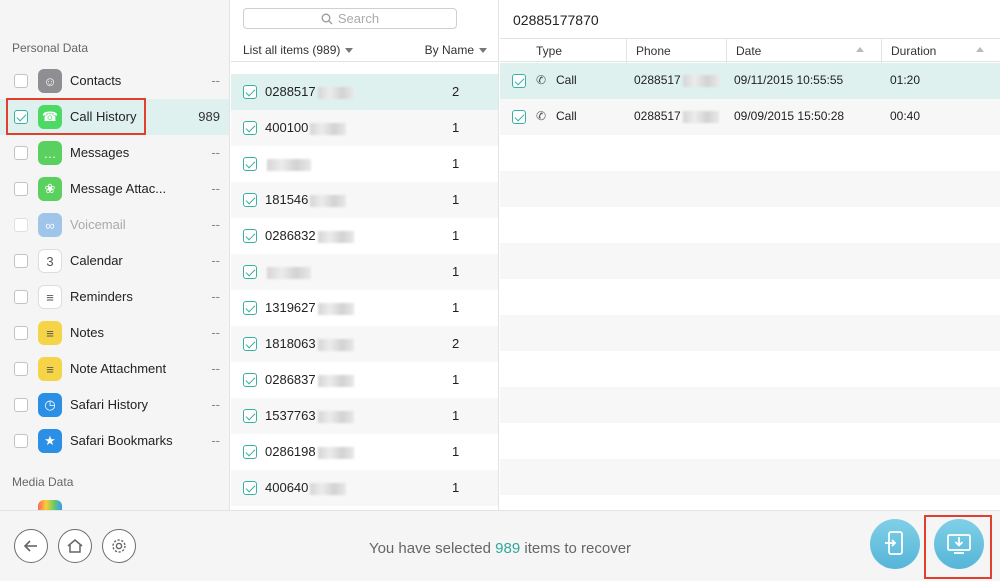  I want to click on voicemail-icon: ∞, so click(50, 225).